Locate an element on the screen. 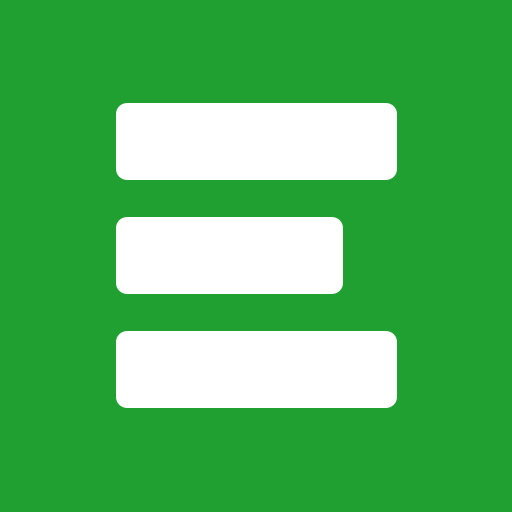 The image size is (512, 512). middle-bar is located at coordinates (229, 255).